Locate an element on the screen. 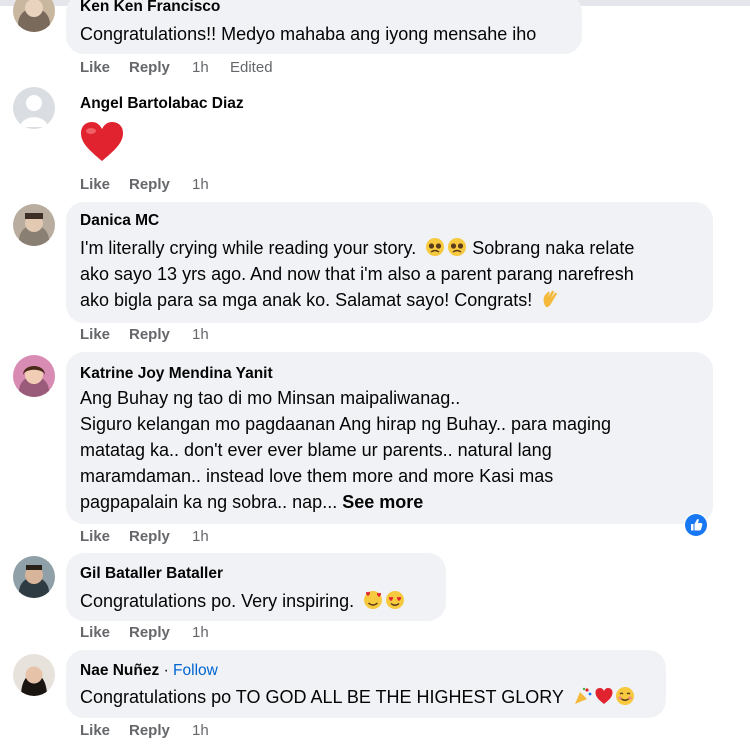  commenter-name: Danica MC is located at coordinates (119, 221).